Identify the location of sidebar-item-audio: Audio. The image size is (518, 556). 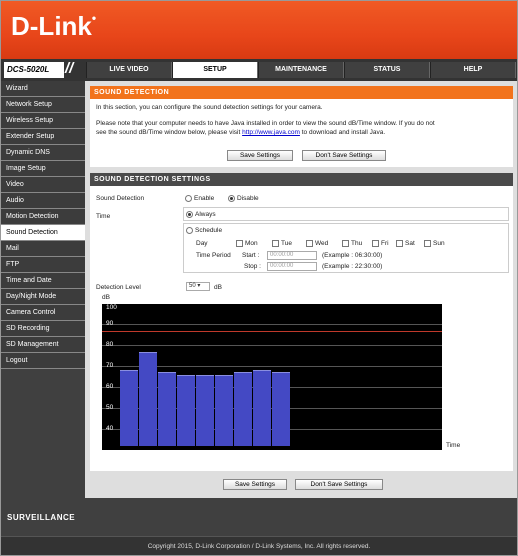
(43, 201).